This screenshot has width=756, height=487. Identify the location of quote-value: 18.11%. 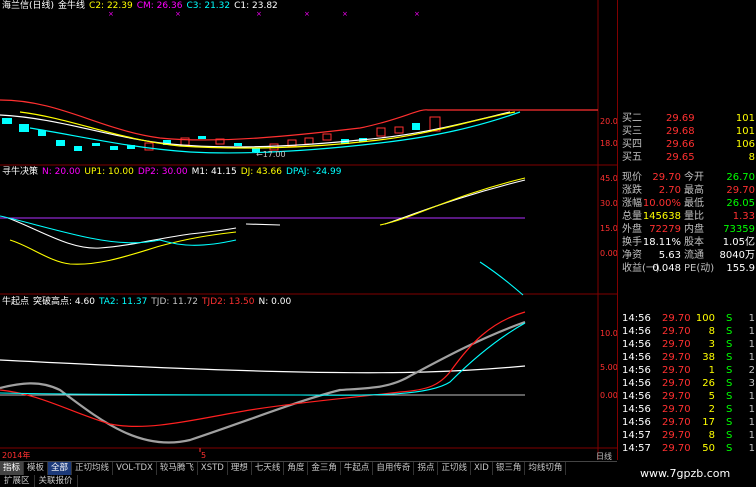
(661, 242).